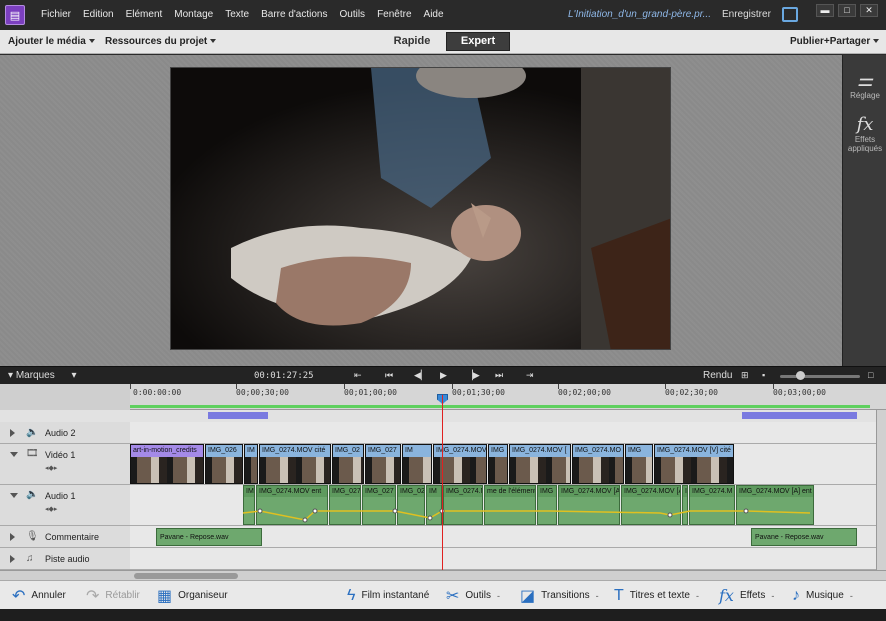 This screenshot has width=886, height=621. I want to click on render-button: Rendu, so click(717, 375).